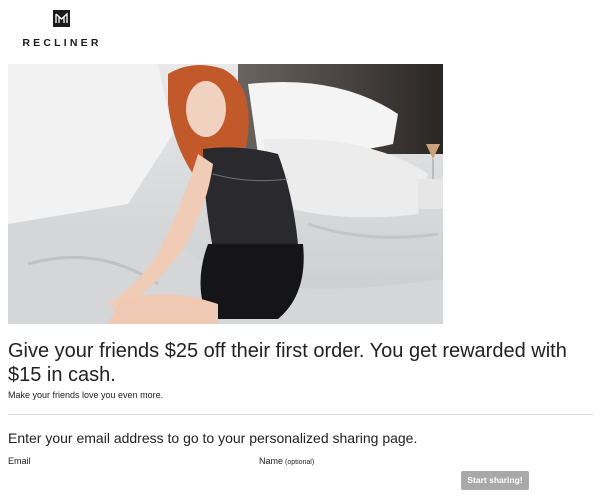 The width and height of the screenshot is (600, 498). Describe the element at coordinates (271, 461) in the screenshot. I see `name-label-text: Name` at that location.